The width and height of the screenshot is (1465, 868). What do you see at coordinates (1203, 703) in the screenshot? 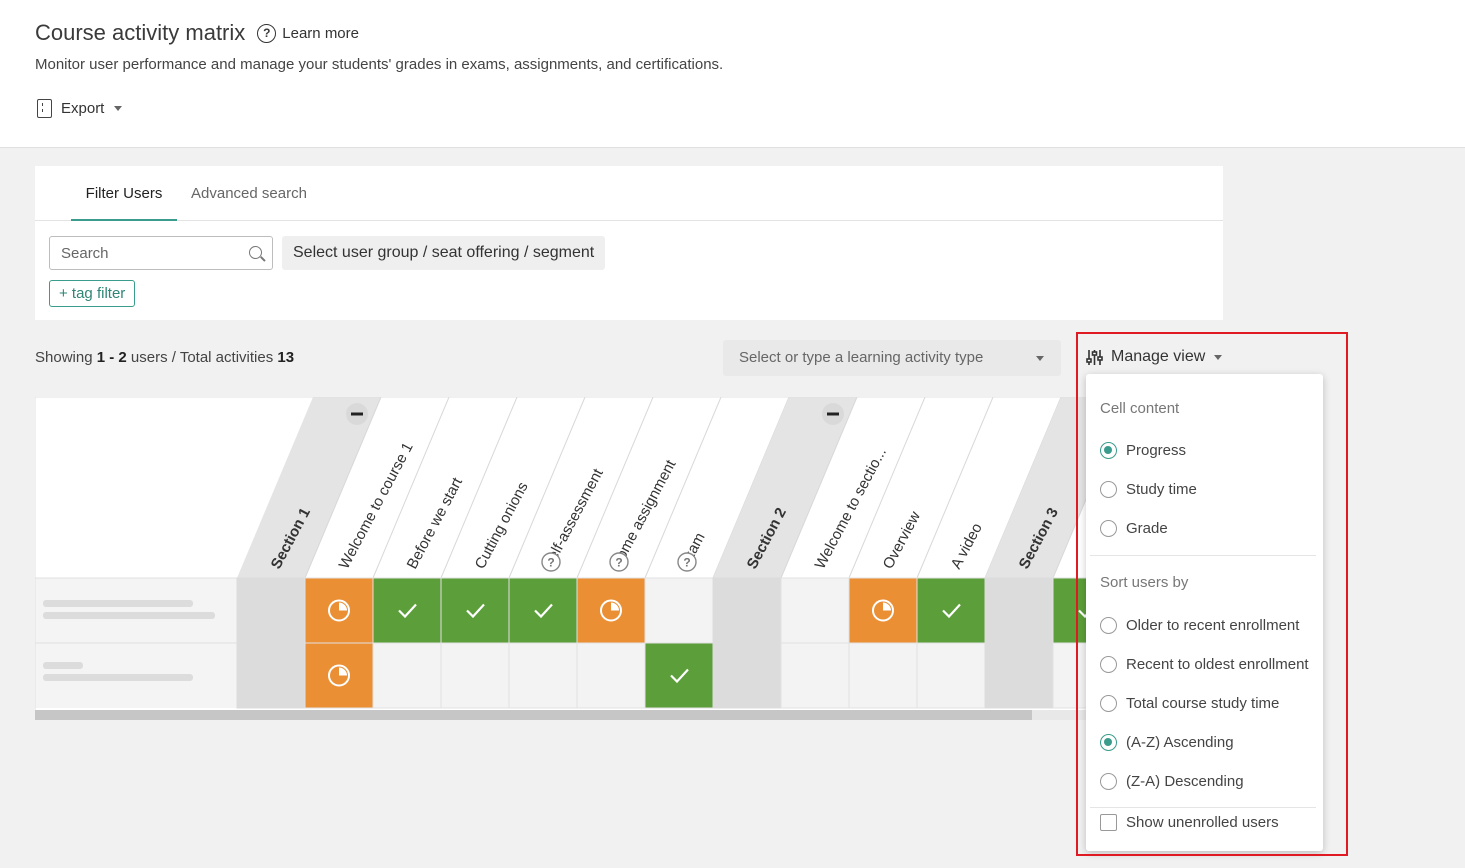
I see `radio-label: Total course study time` at bounding box center [1203, 703].